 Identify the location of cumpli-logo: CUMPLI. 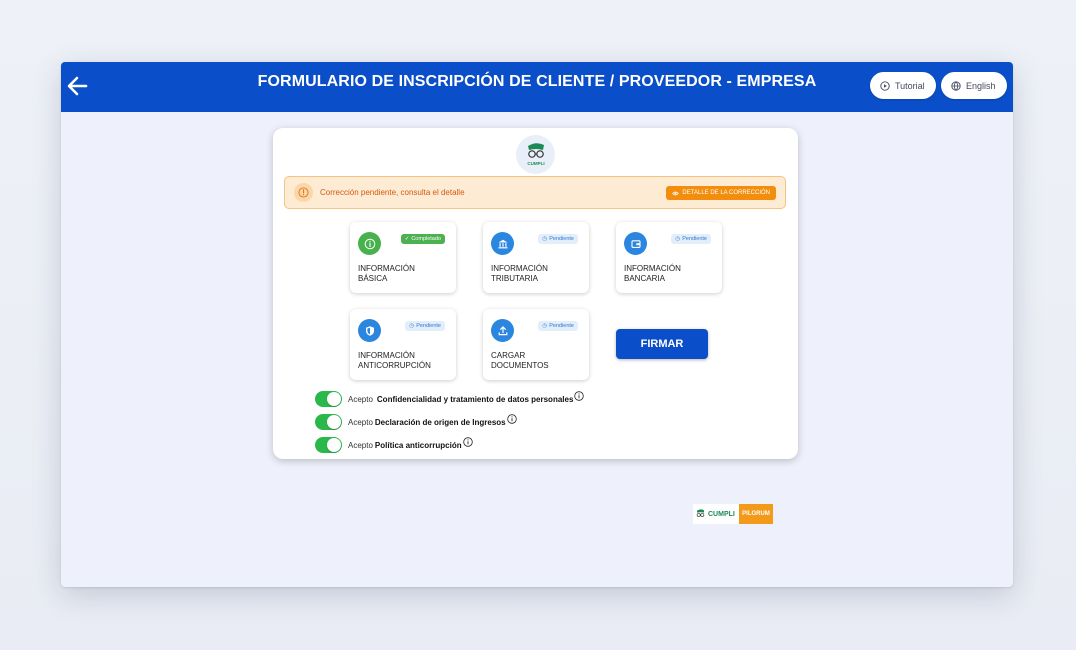
(535, 154).